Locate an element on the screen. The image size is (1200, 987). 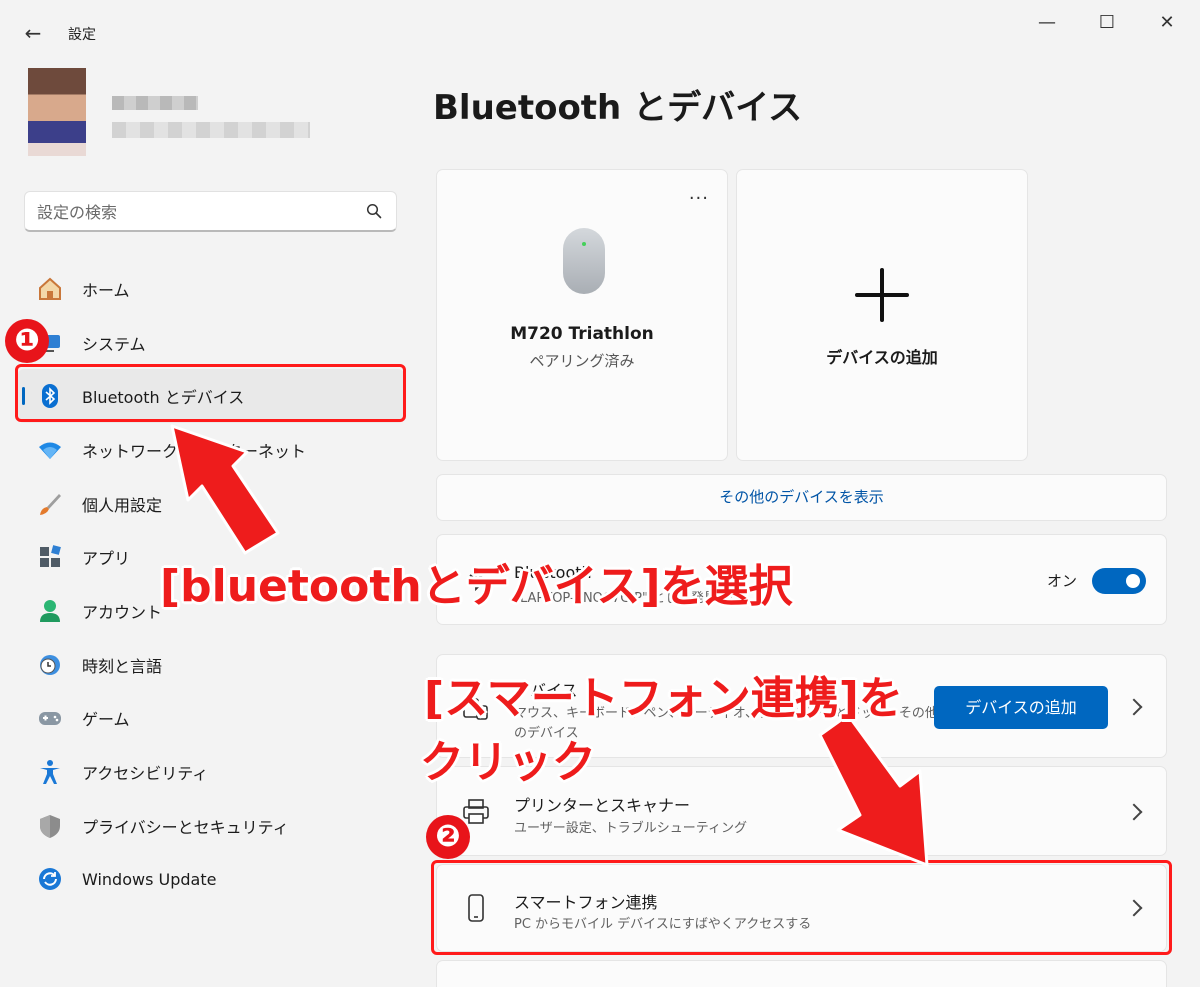
arrow-to-phone-link is located at coordinates (873, 790).